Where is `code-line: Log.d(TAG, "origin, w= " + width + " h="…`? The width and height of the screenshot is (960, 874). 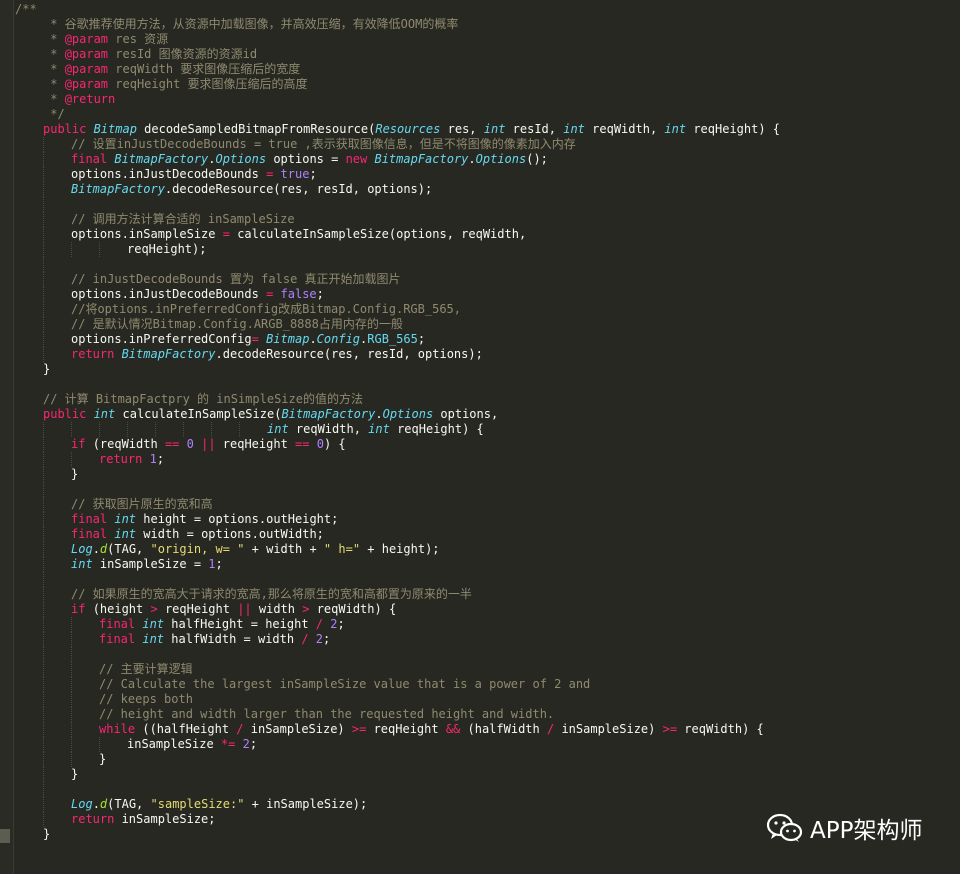
code-line: Log.d(TAG, "origin, w= " + width + " h="… is located at coordinates (487, 549).